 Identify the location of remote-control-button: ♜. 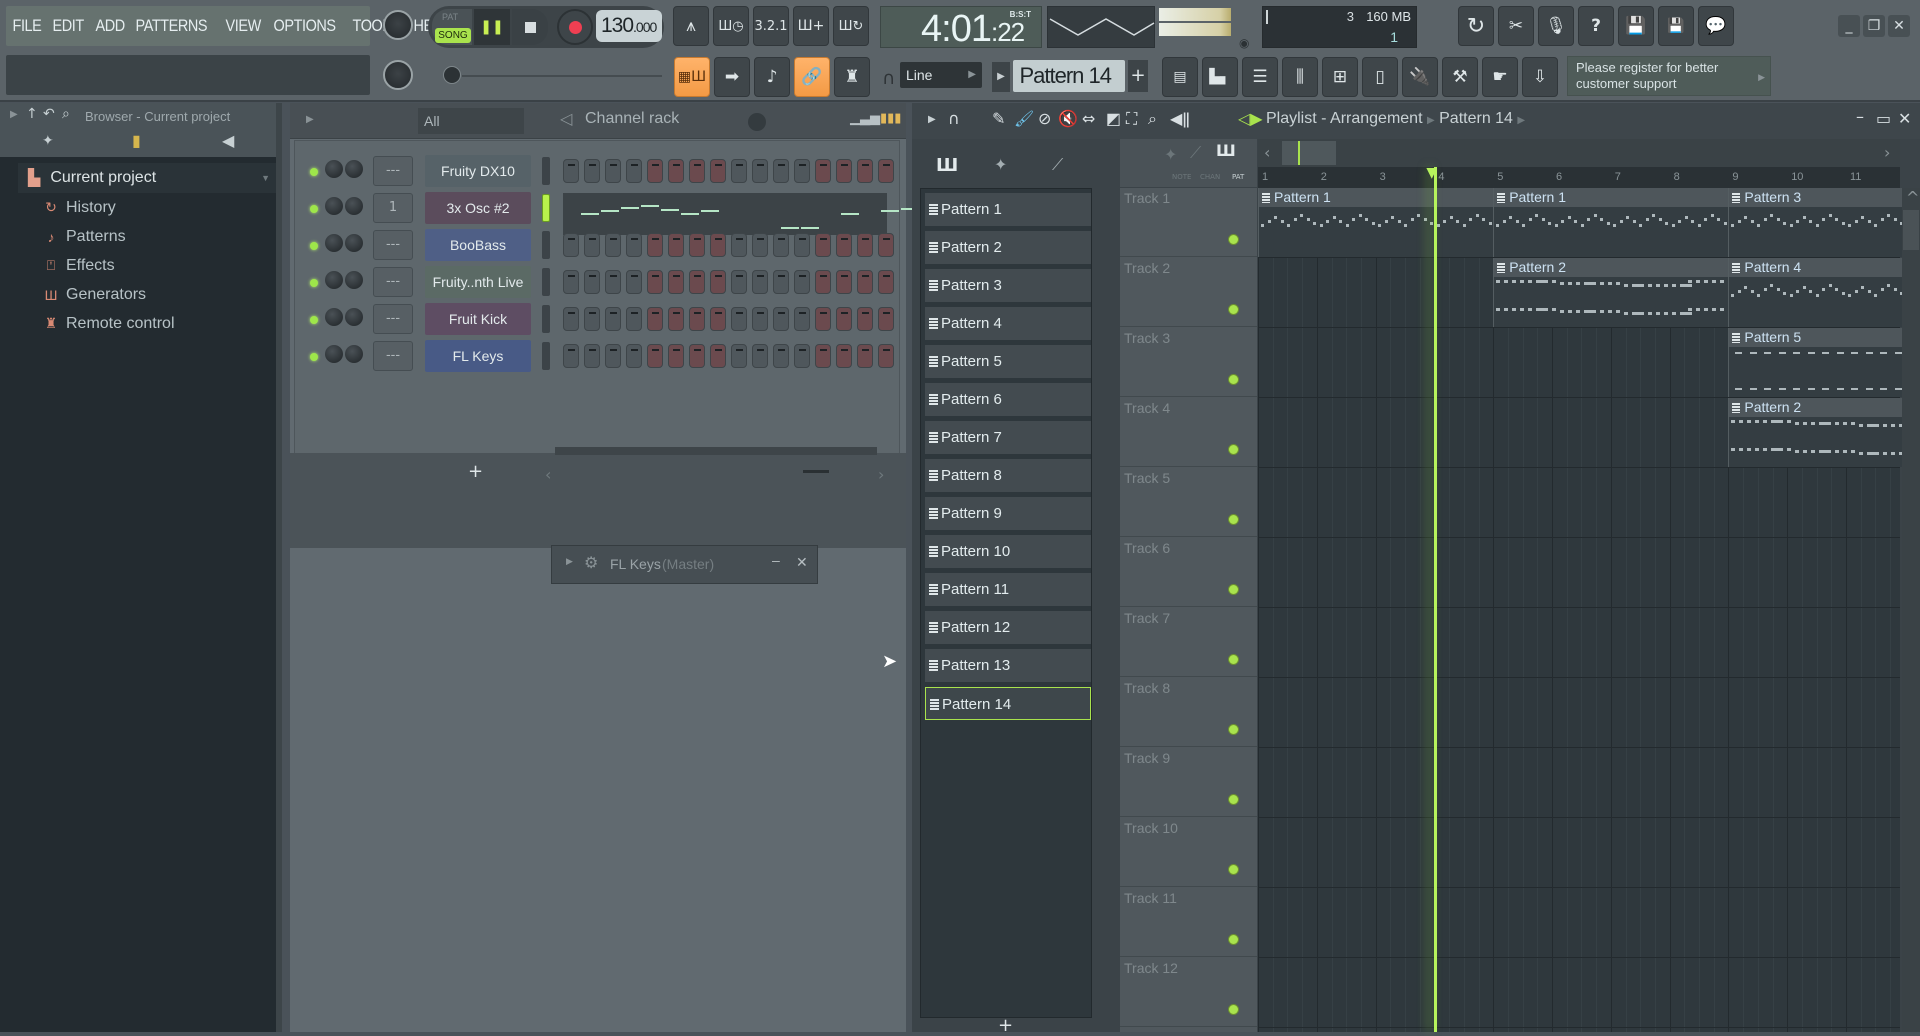
(852, 77).